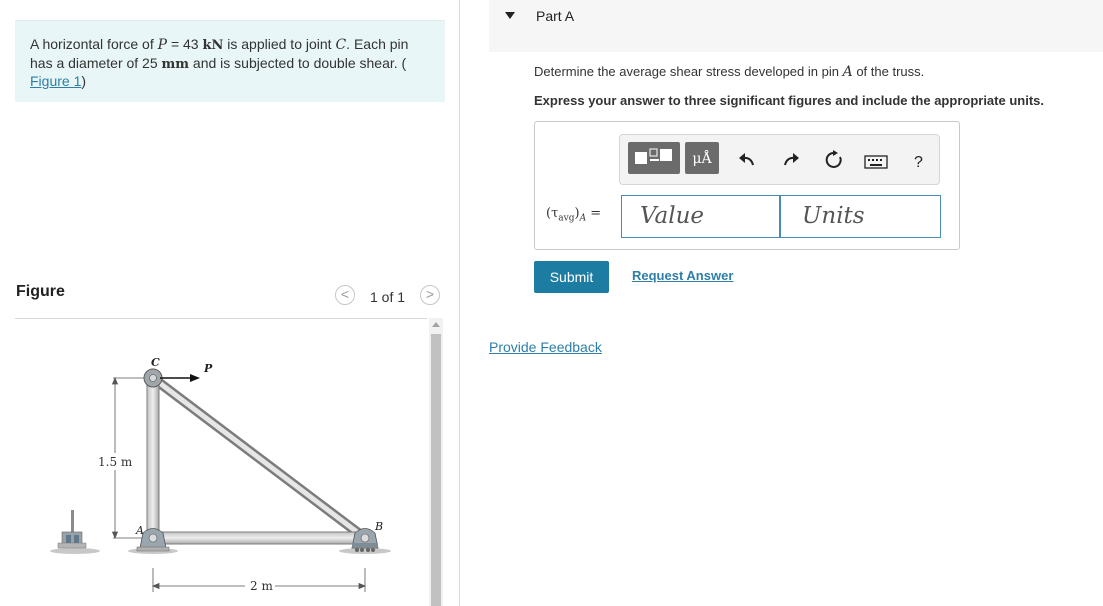 This screenshot has width=1103, height=606. I want to click on figure-divider, so click(221, 318).